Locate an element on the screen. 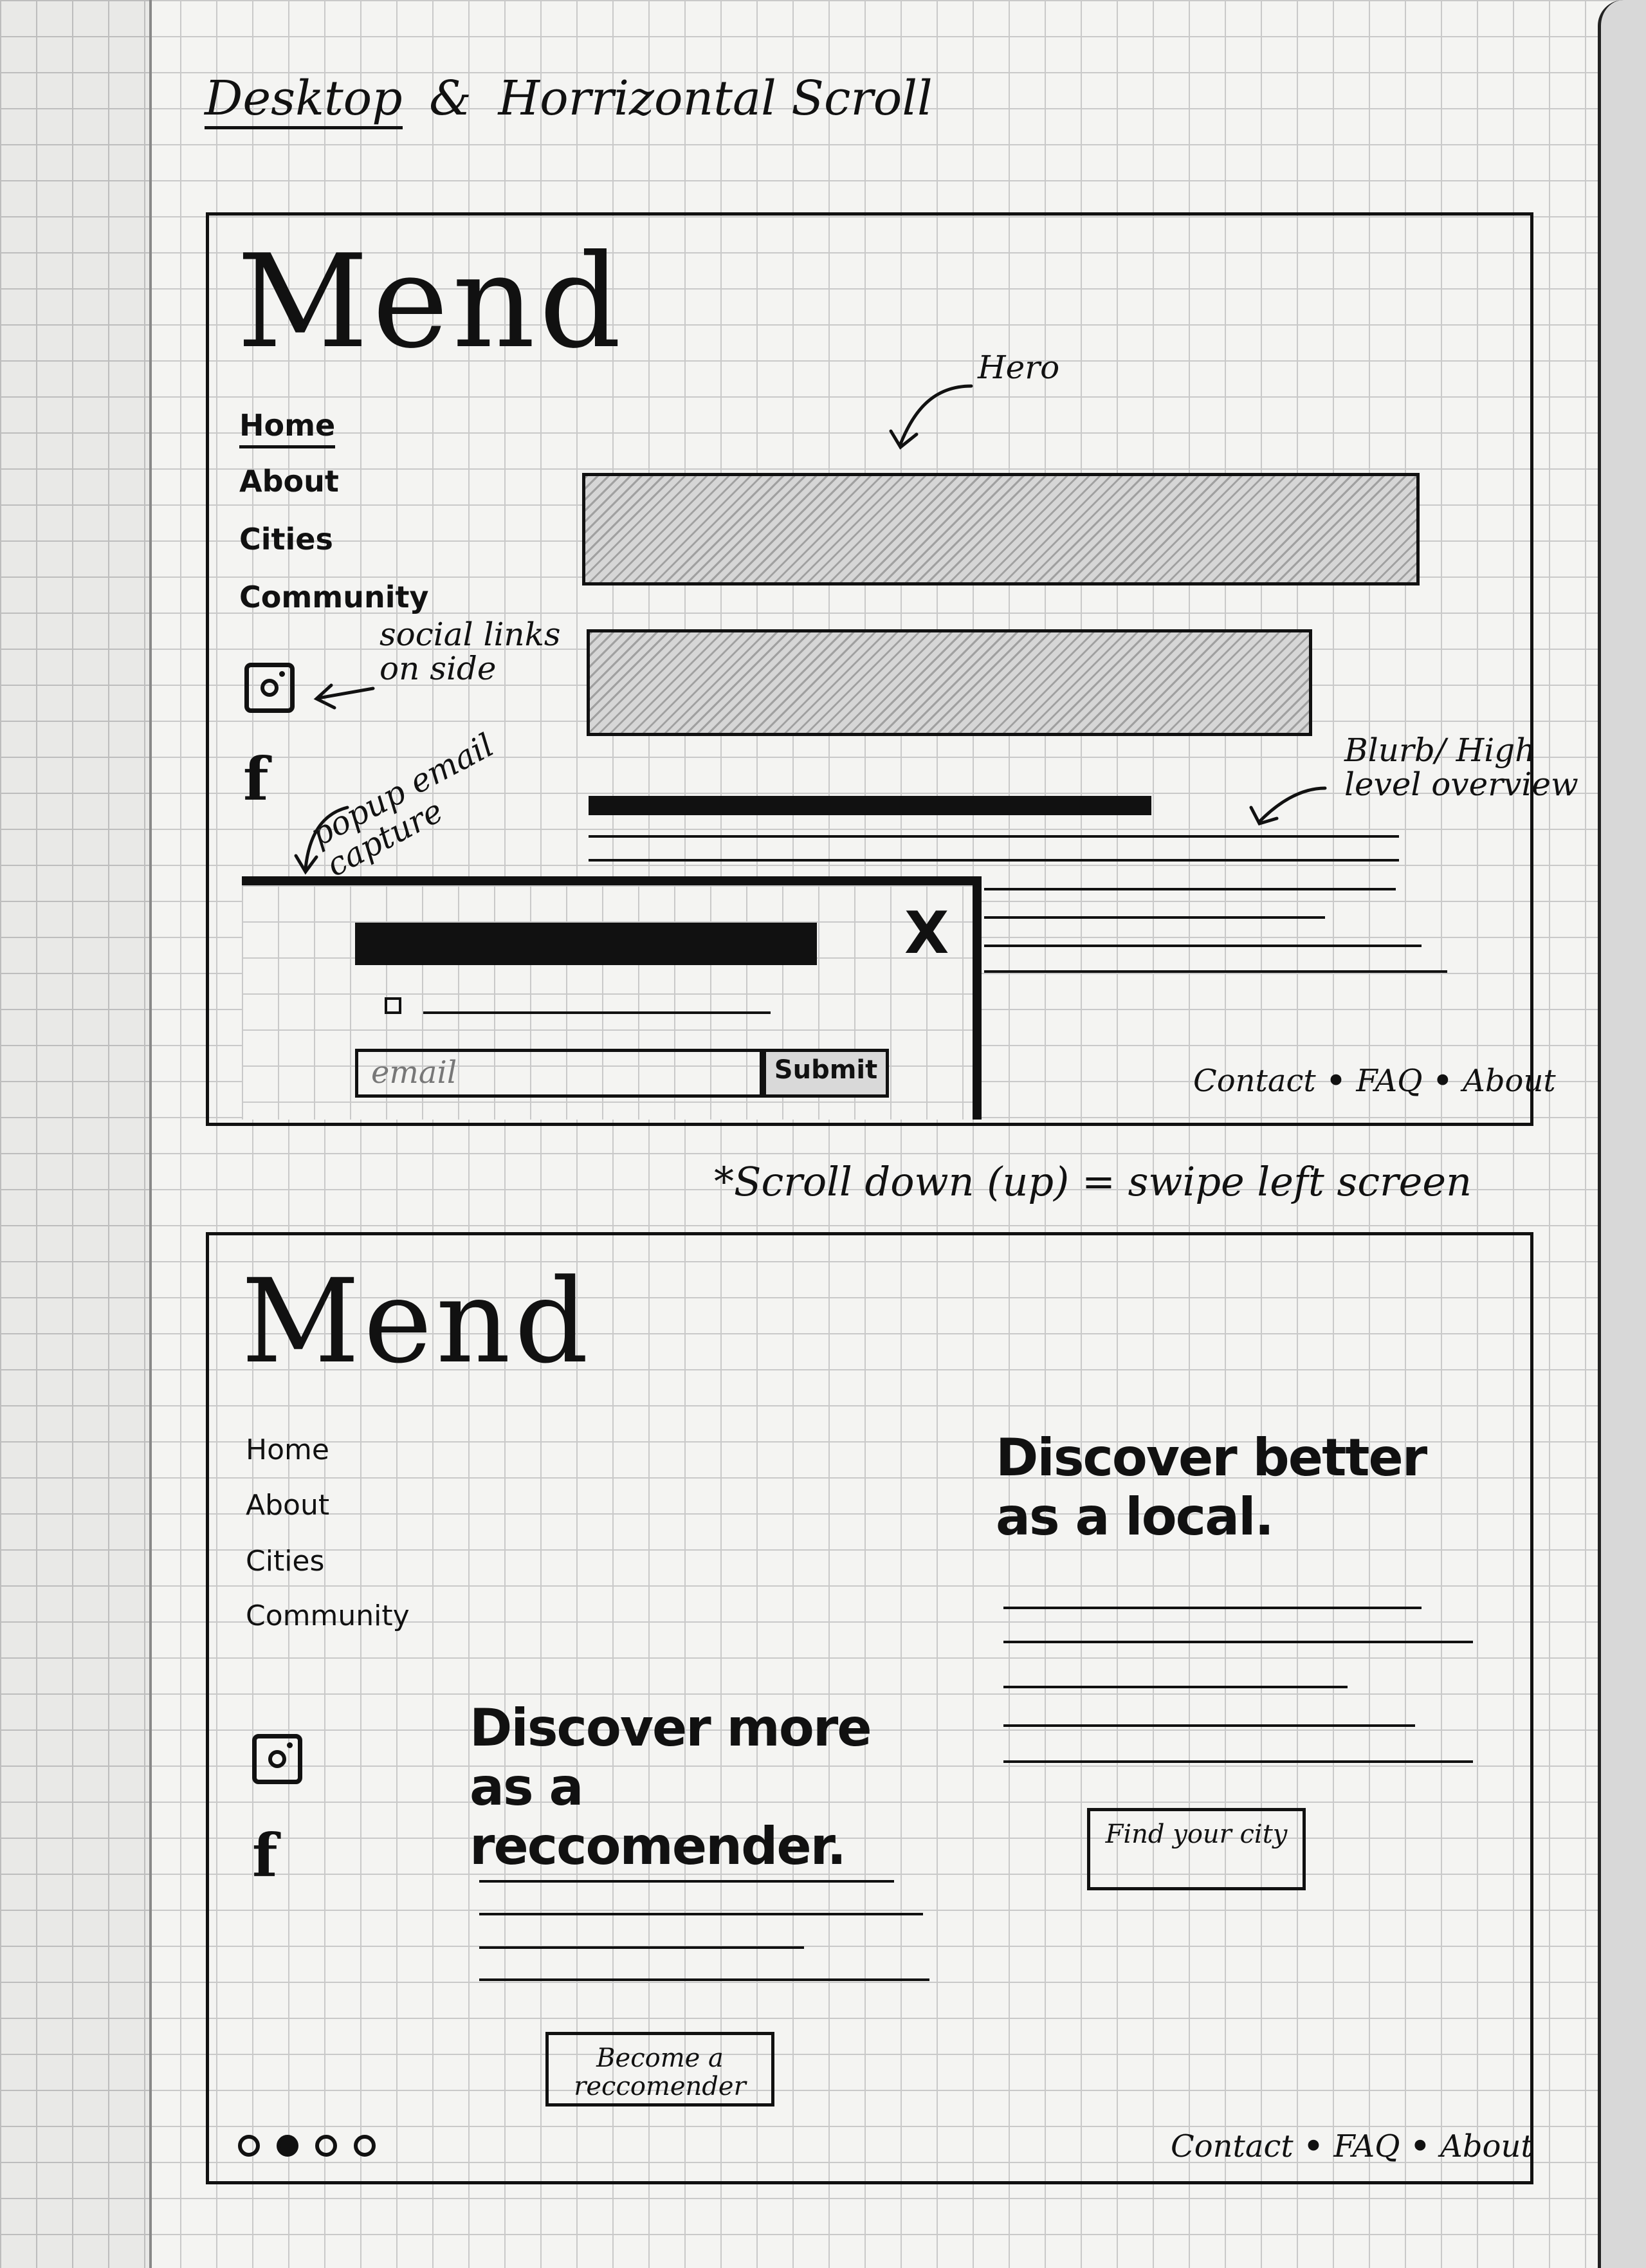 The height and width of the screenshot is (2268, 1646). screen2-nav-about: About is located at coordinates (287, 1505).